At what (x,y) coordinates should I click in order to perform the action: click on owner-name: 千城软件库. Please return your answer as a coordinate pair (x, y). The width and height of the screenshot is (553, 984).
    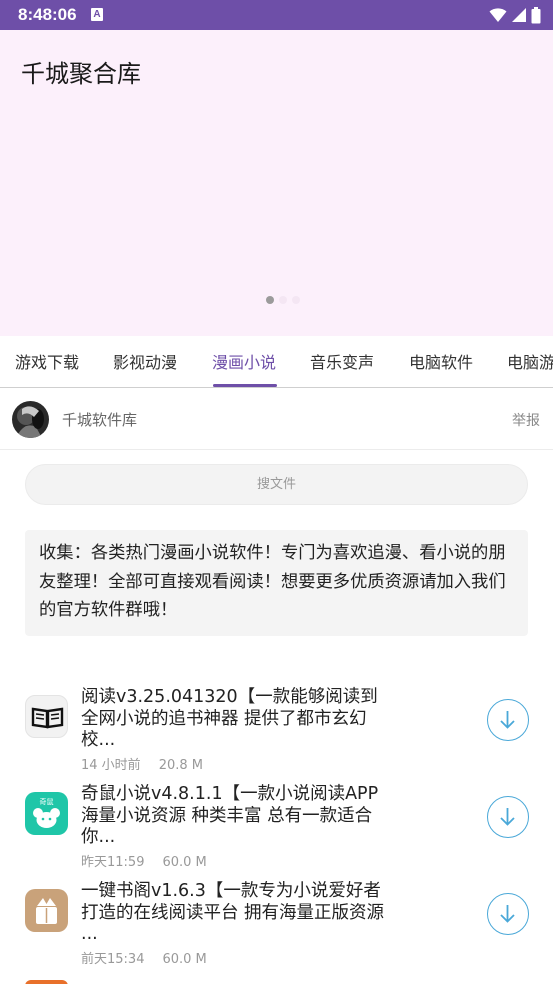
    Looking at the image, I should click on (99, 419).